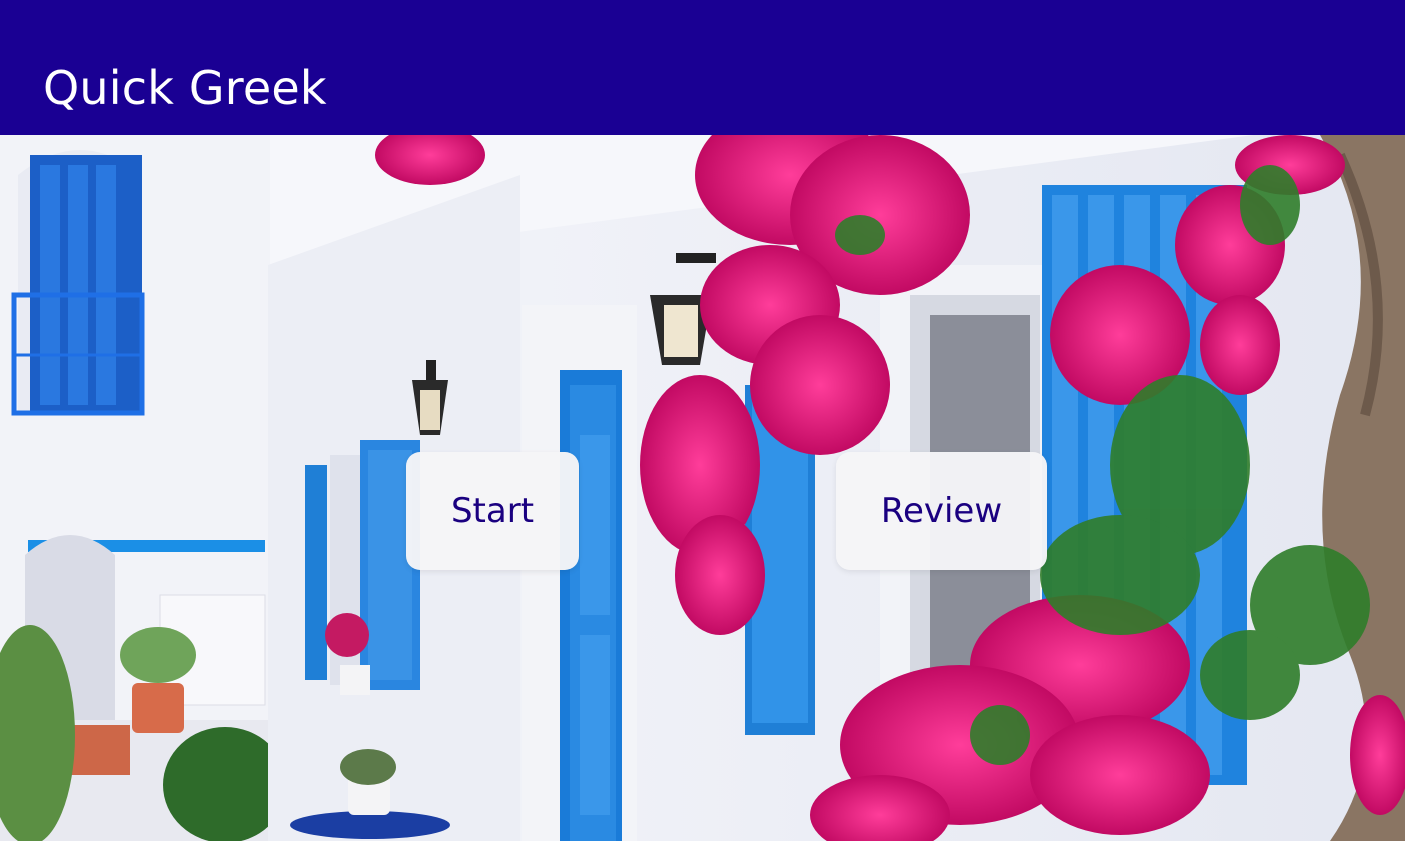 This screenshot has width=1405, height=841. I want to click on review-button: Review, so click(941, 511).